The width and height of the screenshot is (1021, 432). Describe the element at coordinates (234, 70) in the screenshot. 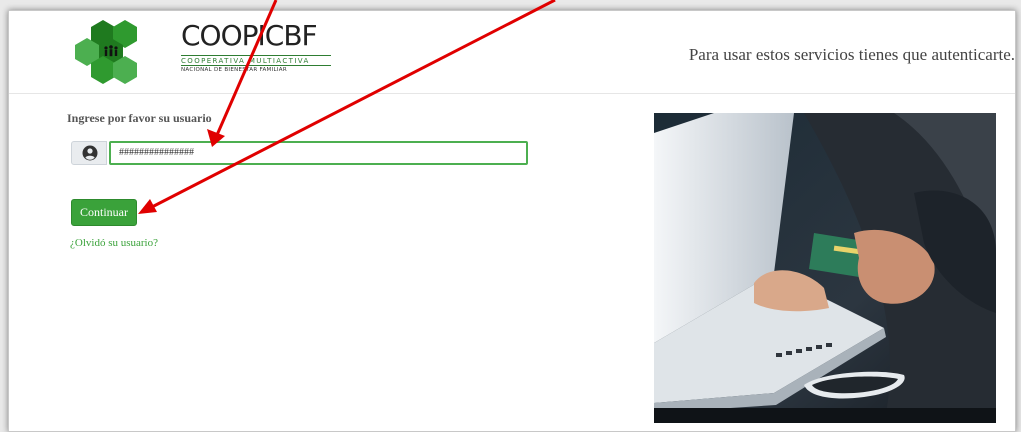

I see `logo-subtitle-2: NACIONAL DE BIENESTAR FAMILIAR` at that location.